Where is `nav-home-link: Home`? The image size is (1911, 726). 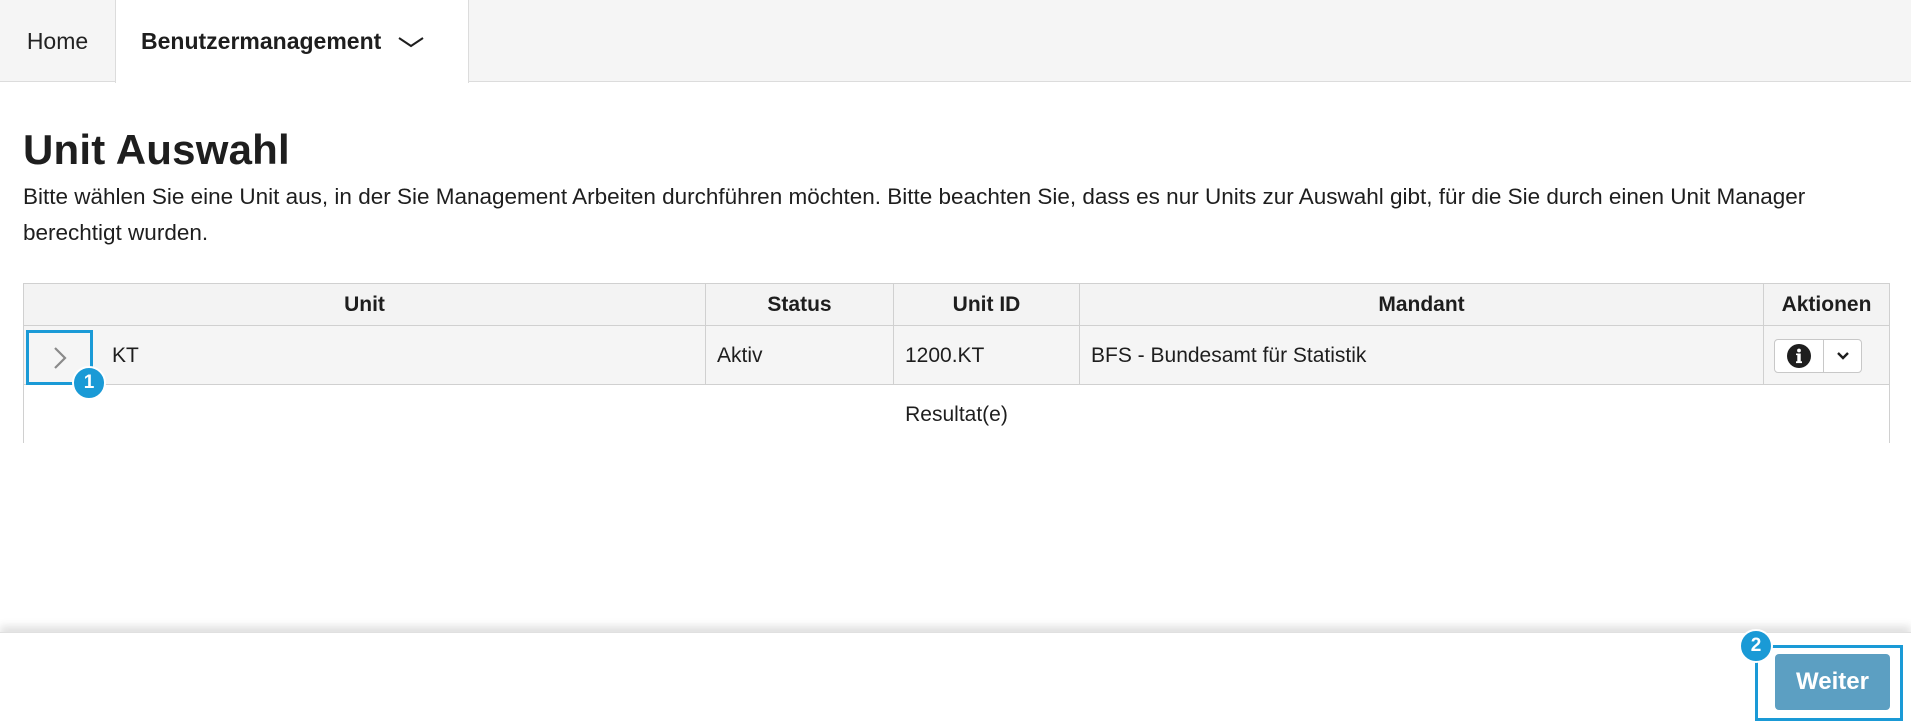 nav-home-link: Home is located at coordinates (57, 41).